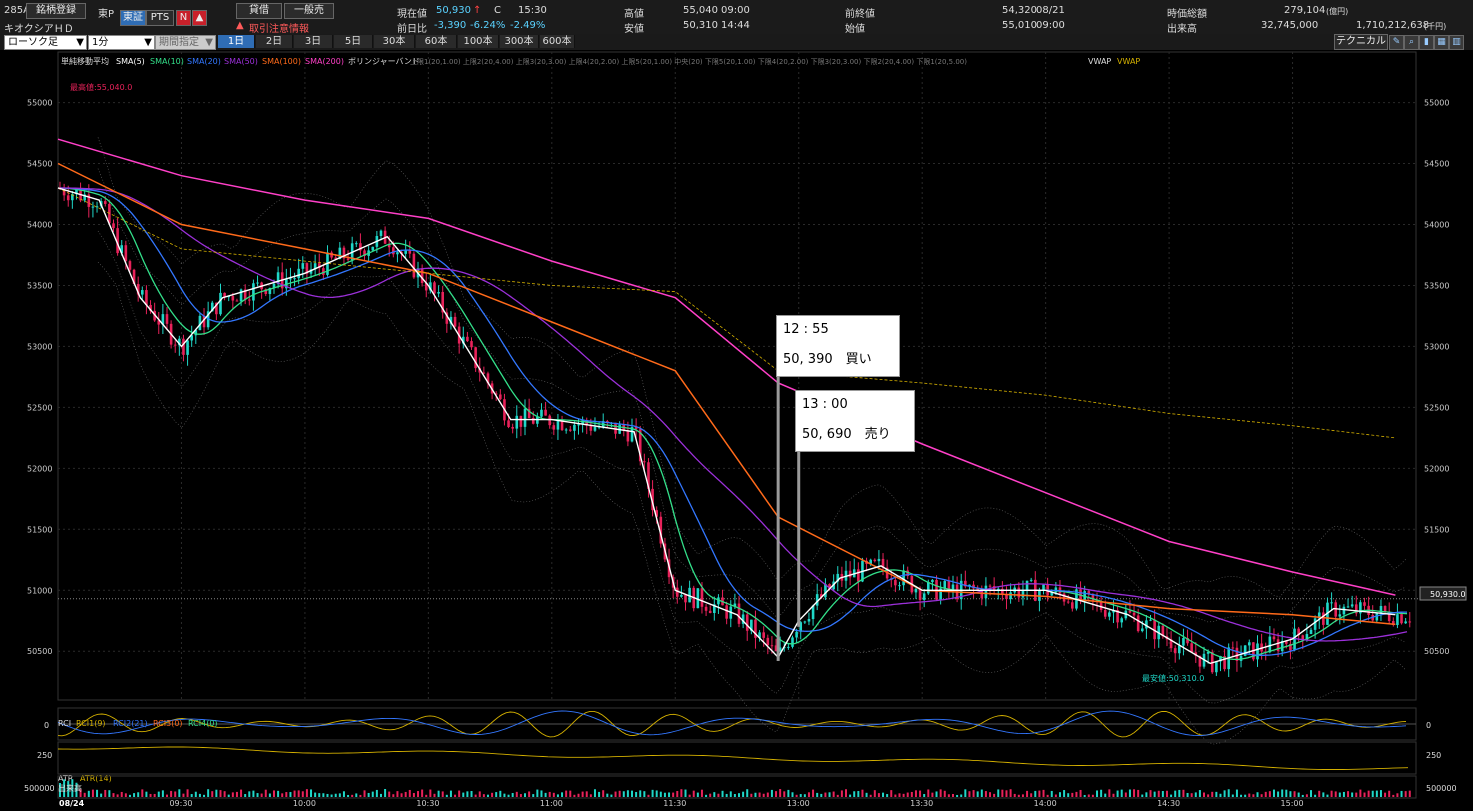 The height and width of the screenshot is (811, 1473). I want to click on y-tick-right: 54000, so click(1436, 225).